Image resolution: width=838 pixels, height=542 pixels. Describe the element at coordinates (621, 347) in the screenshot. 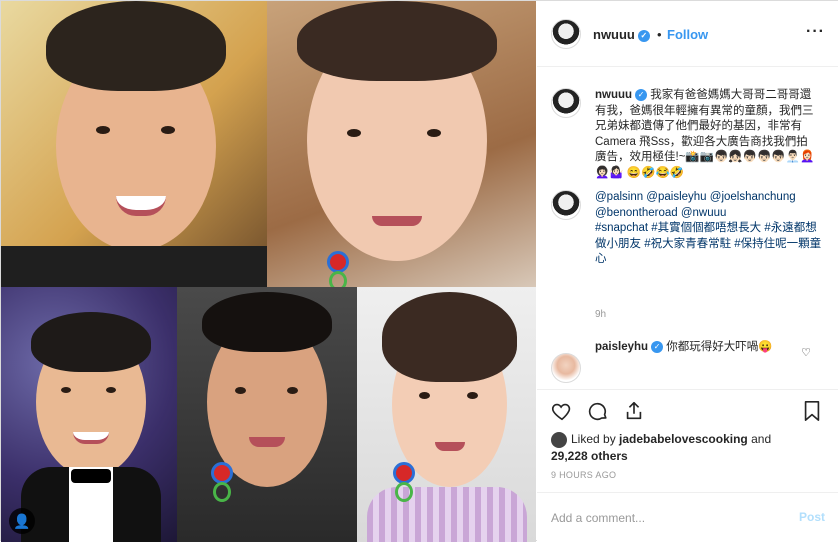

I see `commenter-username: paisleyhu` at that location.